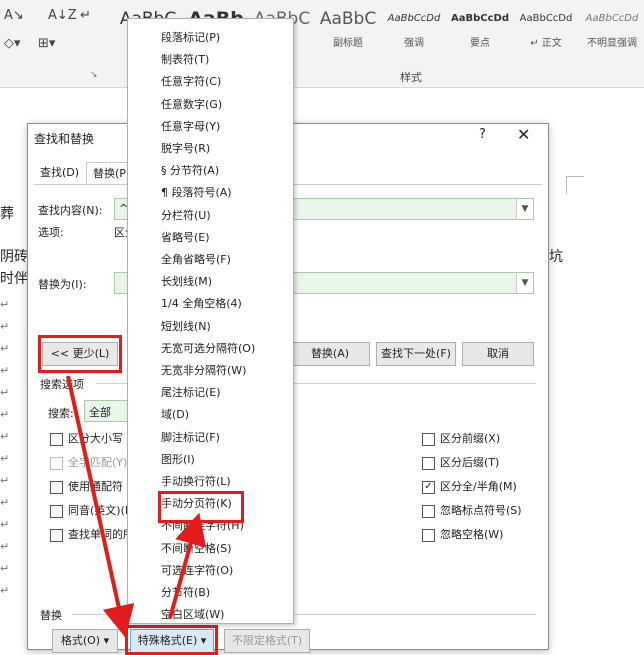 This screenshot has width=644, height=655. What do you see at coordinates (187, 565) in the screenshot?
I see `arrow-to-page-break-item` at bounding box center [187, 565].